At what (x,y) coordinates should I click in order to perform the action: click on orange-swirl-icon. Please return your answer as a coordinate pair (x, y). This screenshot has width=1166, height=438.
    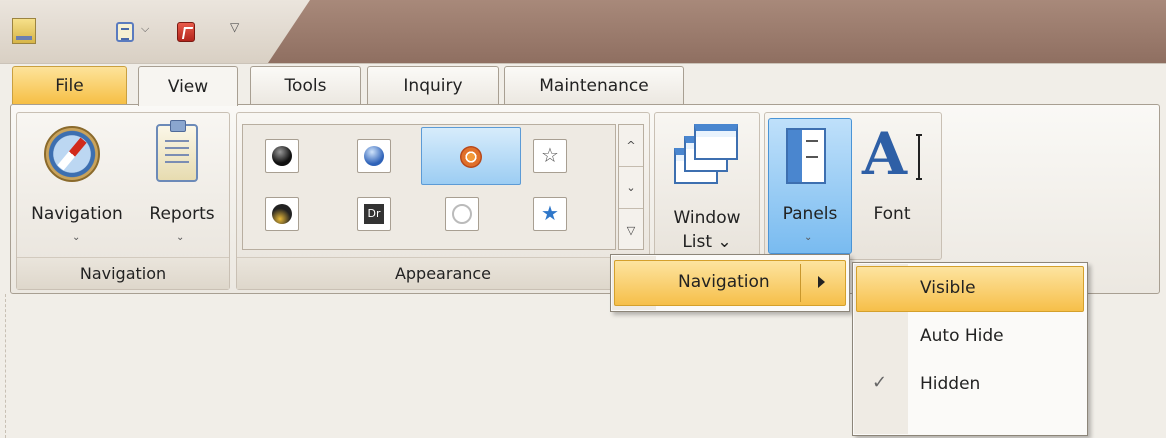
    Looking at the image, I should click on (471, 156).